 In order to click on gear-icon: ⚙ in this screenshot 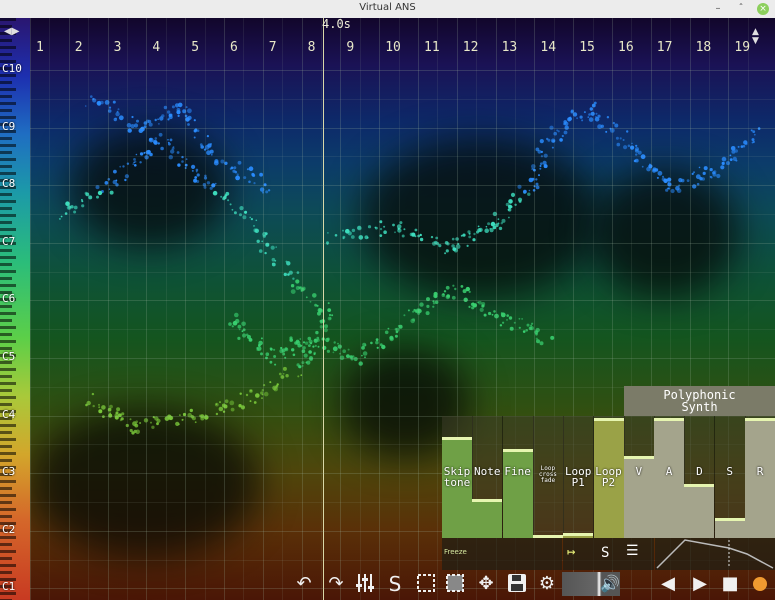, I will do `click(547, 584)`.